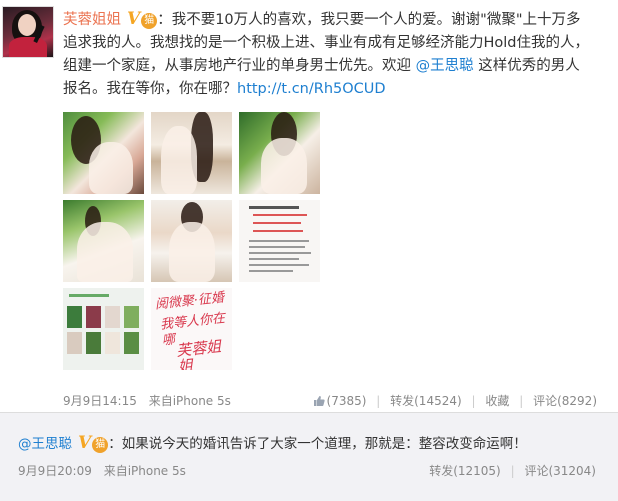  Describe the element at coordinates (317, 444) in the screenshot. I see `repost-body: ：如果说今天的婚讯告诉了大家一个道理，那就是：整容改变命运啊！` at that location.